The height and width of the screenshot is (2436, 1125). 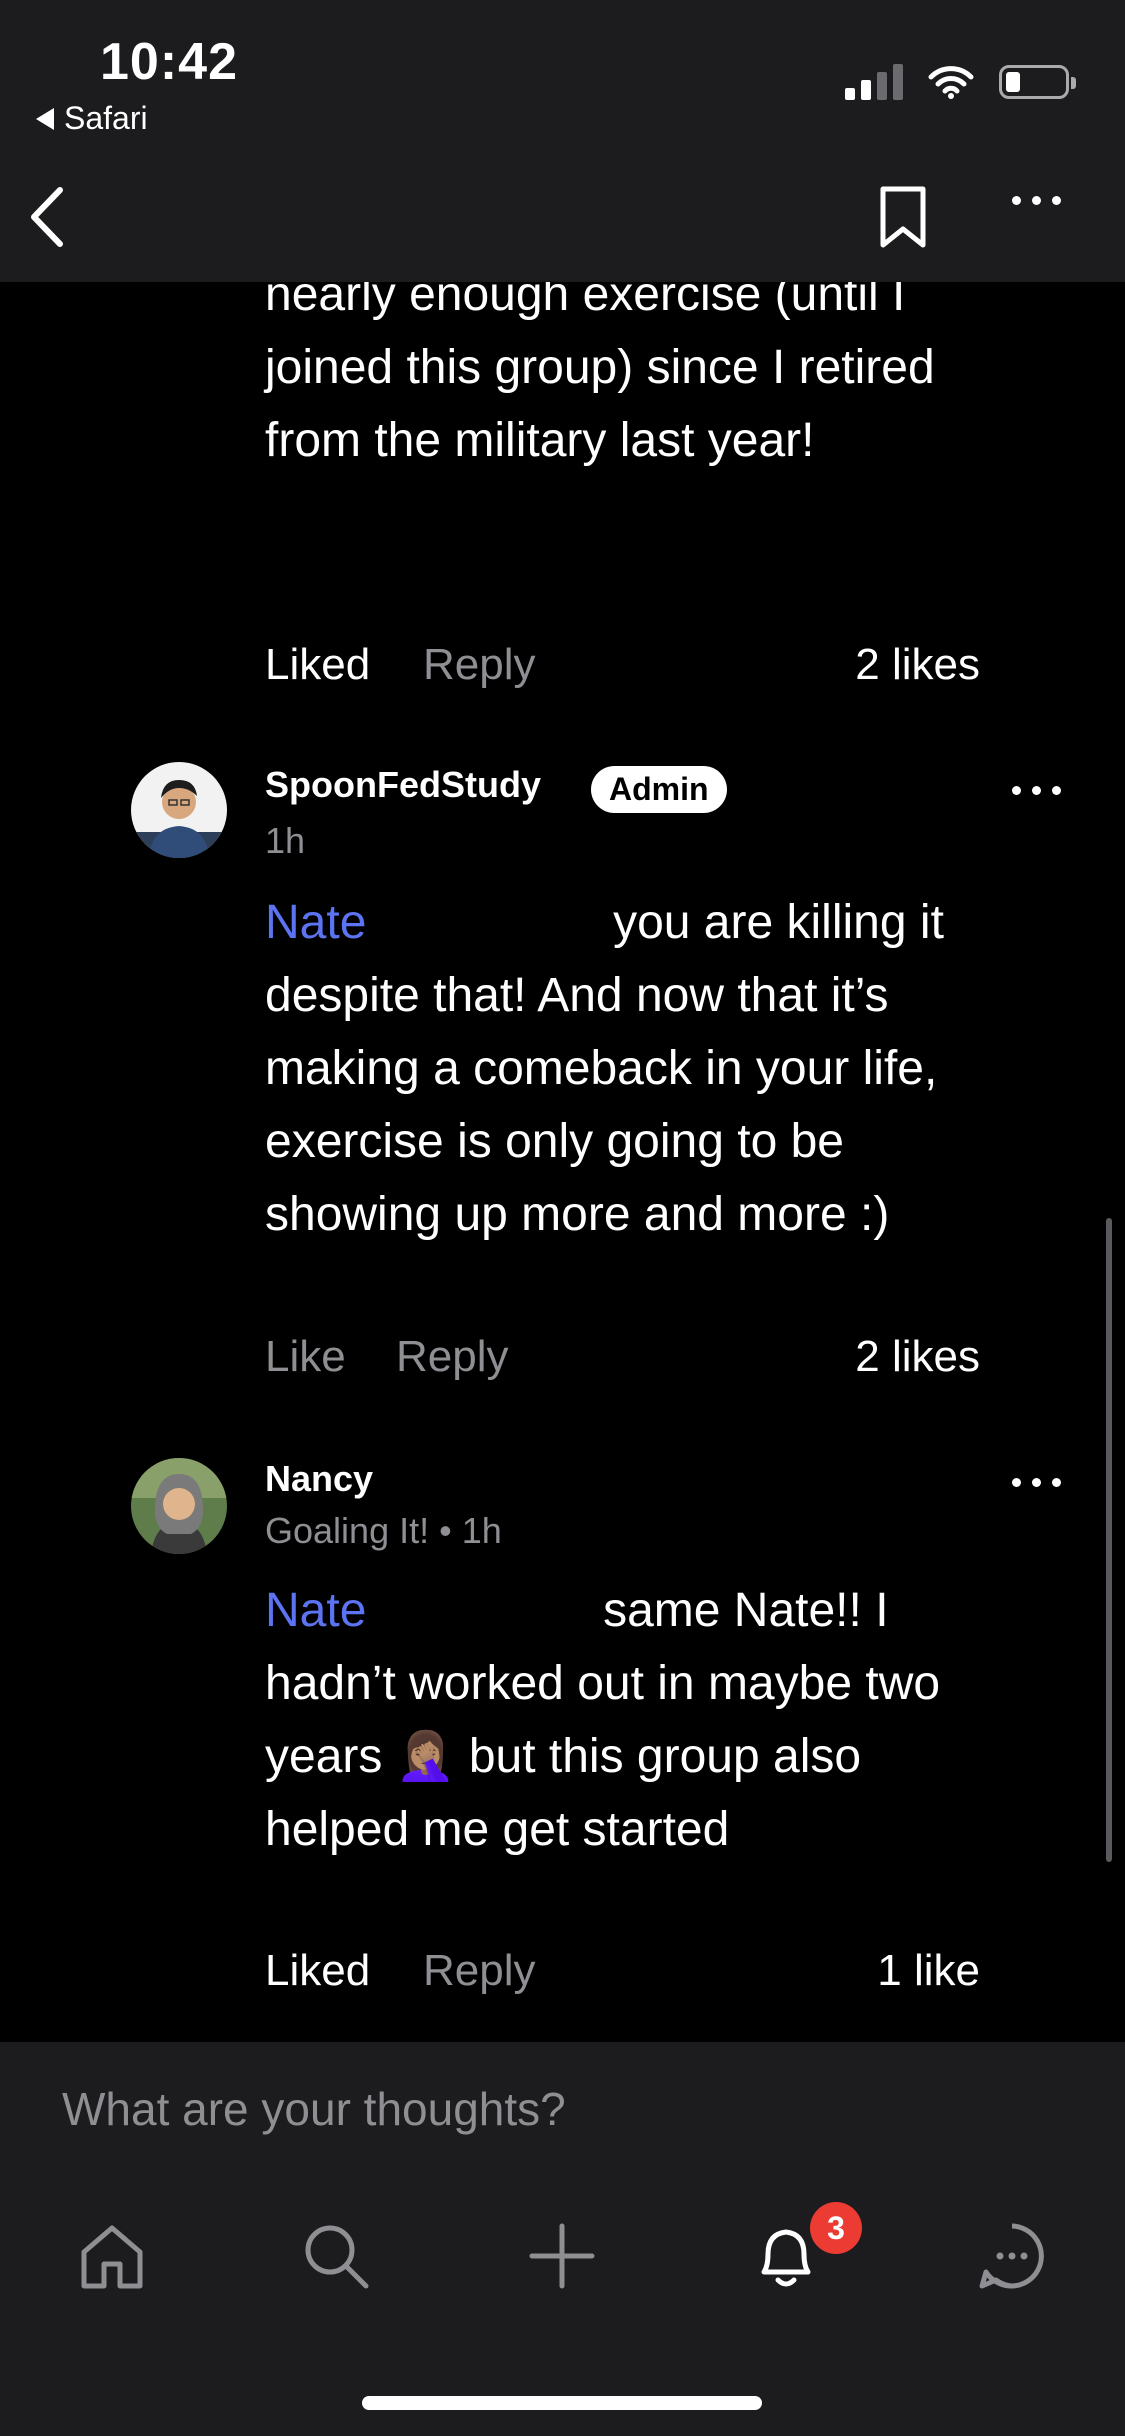 I want to click on comment-2-author: SpoonFedStudy, so click(x=403, y=785).